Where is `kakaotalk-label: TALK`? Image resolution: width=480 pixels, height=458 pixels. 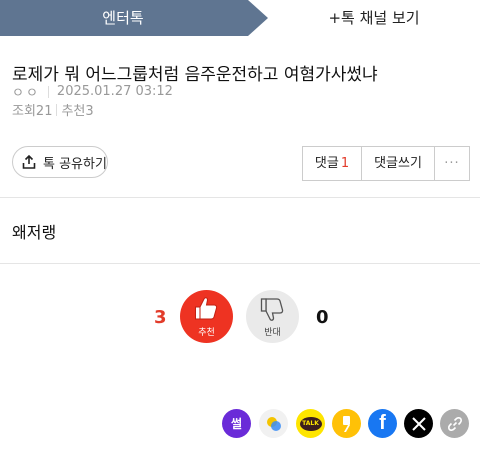 kakaotalk-label: TALK is located at coordinates (310, 423).